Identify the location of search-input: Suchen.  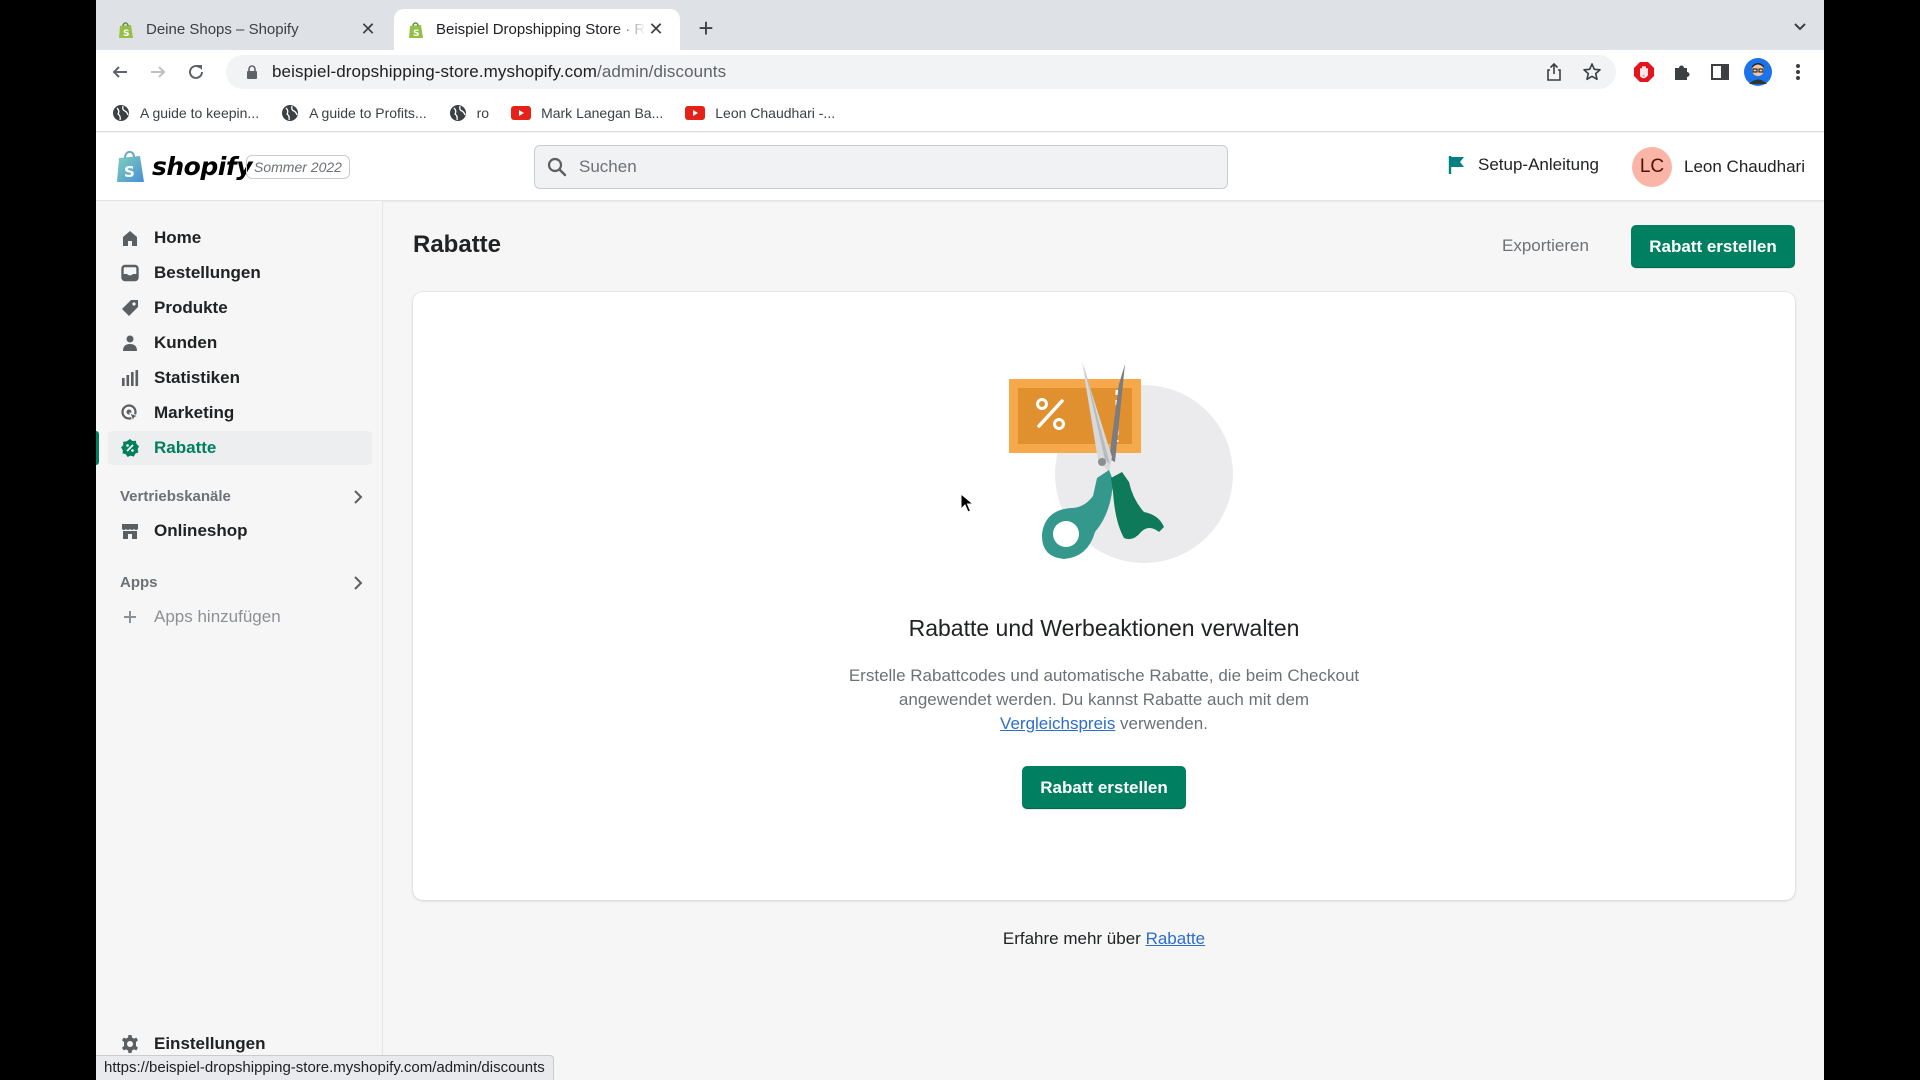
(881, 167).